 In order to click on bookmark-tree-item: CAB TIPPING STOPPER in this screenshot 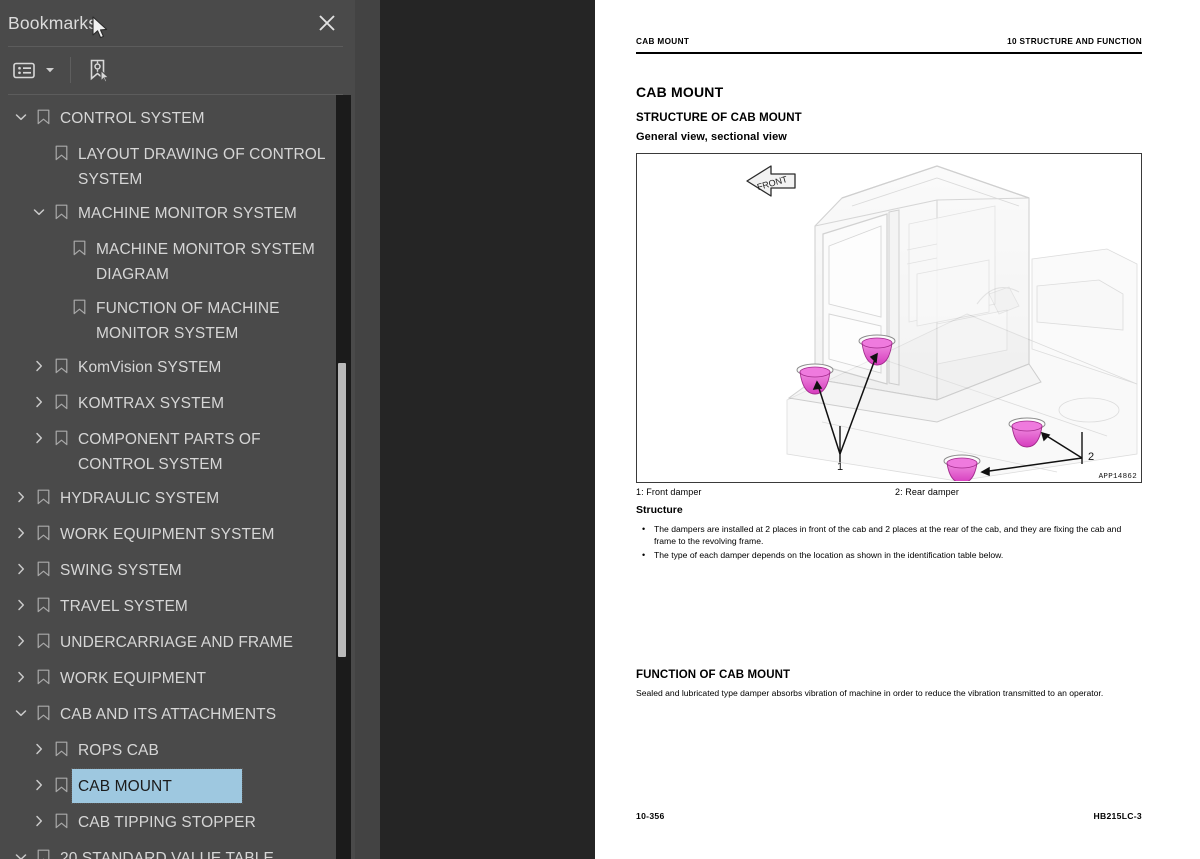, I will do `click(168, 823)`.